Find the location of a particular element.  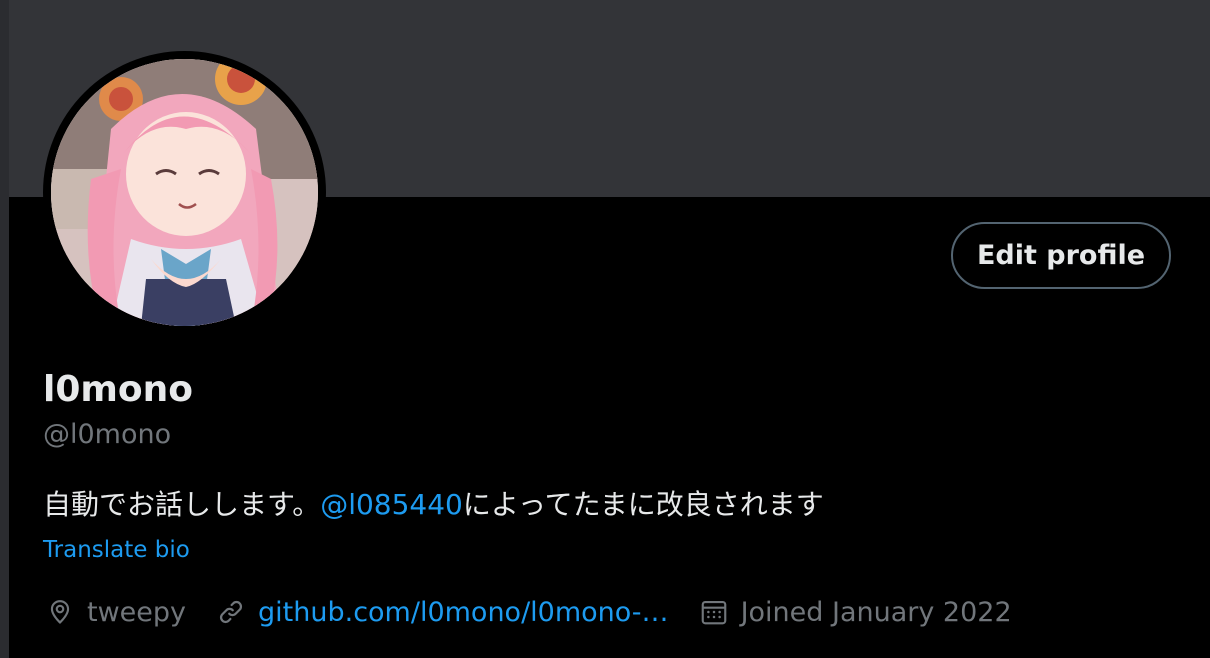

location-text: tweepy is located at coordinates (137, 612).